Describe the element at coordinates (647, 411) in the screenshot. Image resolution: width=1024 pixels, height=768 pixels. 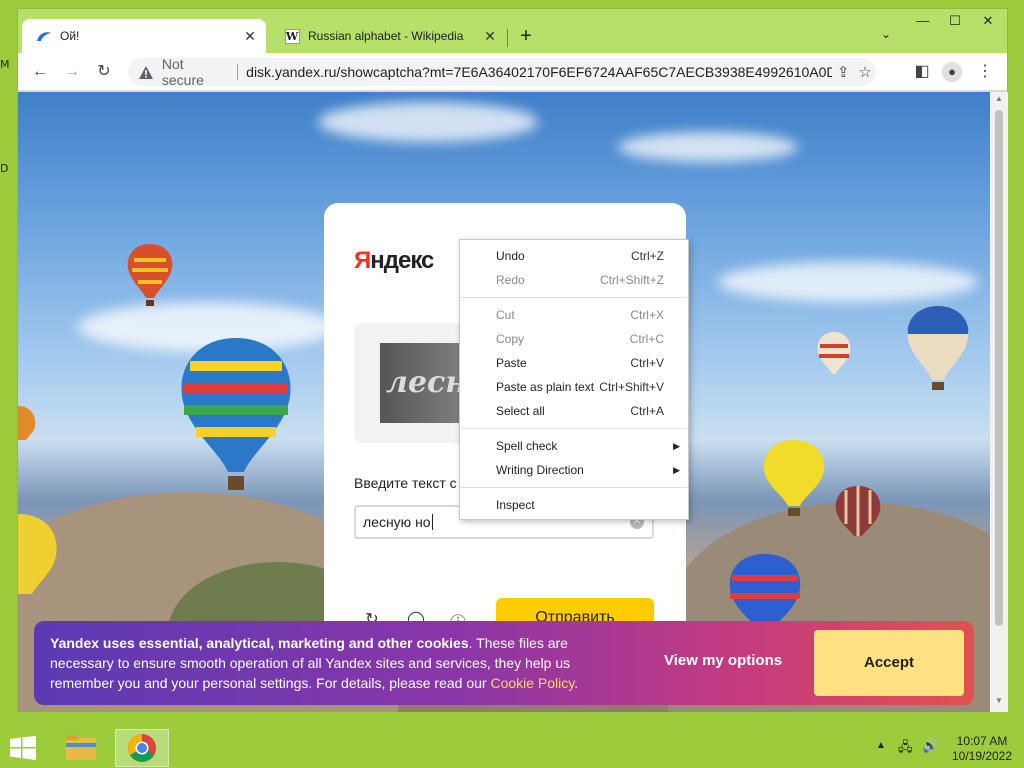
I see `menu-item-shortcut: Ctrl+A` at that location.